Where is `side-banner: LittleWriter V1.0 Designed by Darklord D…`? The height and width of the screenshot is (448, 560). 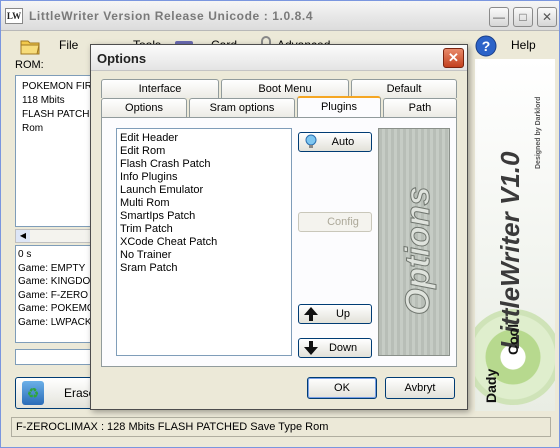
side-banner: LittleWriter V1.0 Designed by Darklord D… is located at coordinates (515, 235).